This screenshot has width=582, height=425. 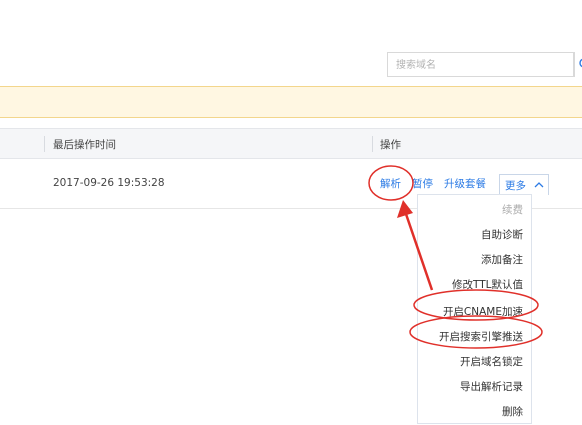 I want to click on pause-link: 暂停, so click(x=422, y=183).